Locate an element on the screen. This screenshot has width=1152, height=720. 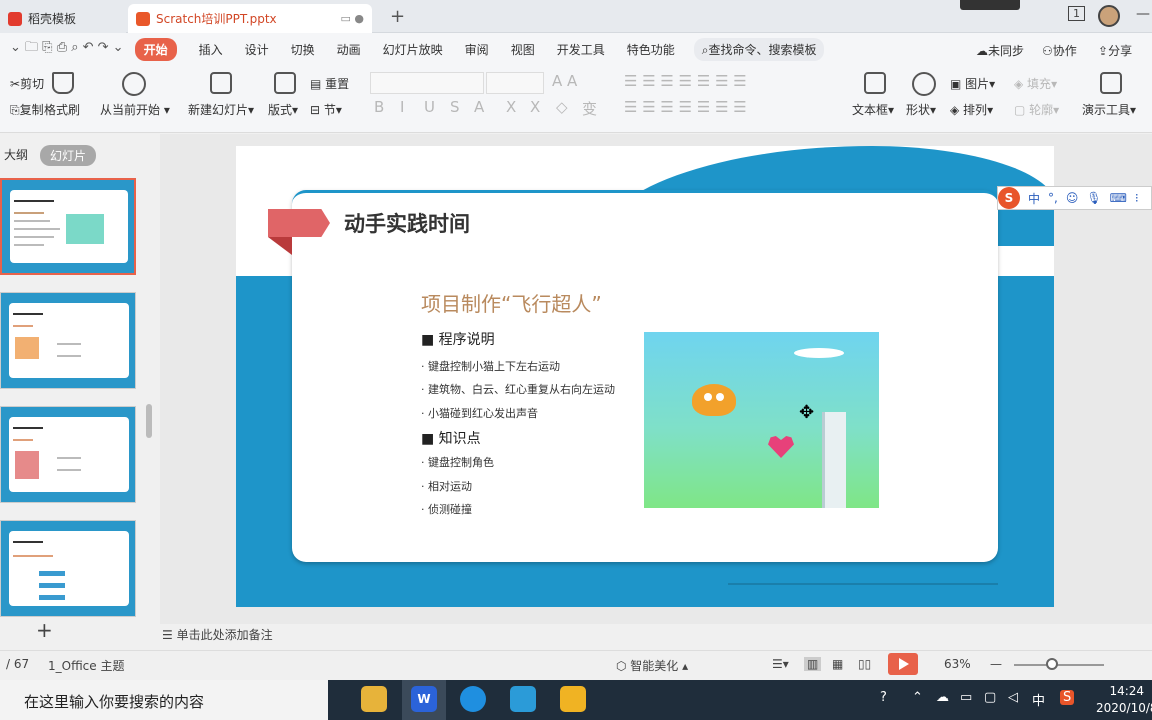
bold-icon: B is located at coordinates (379, 107).